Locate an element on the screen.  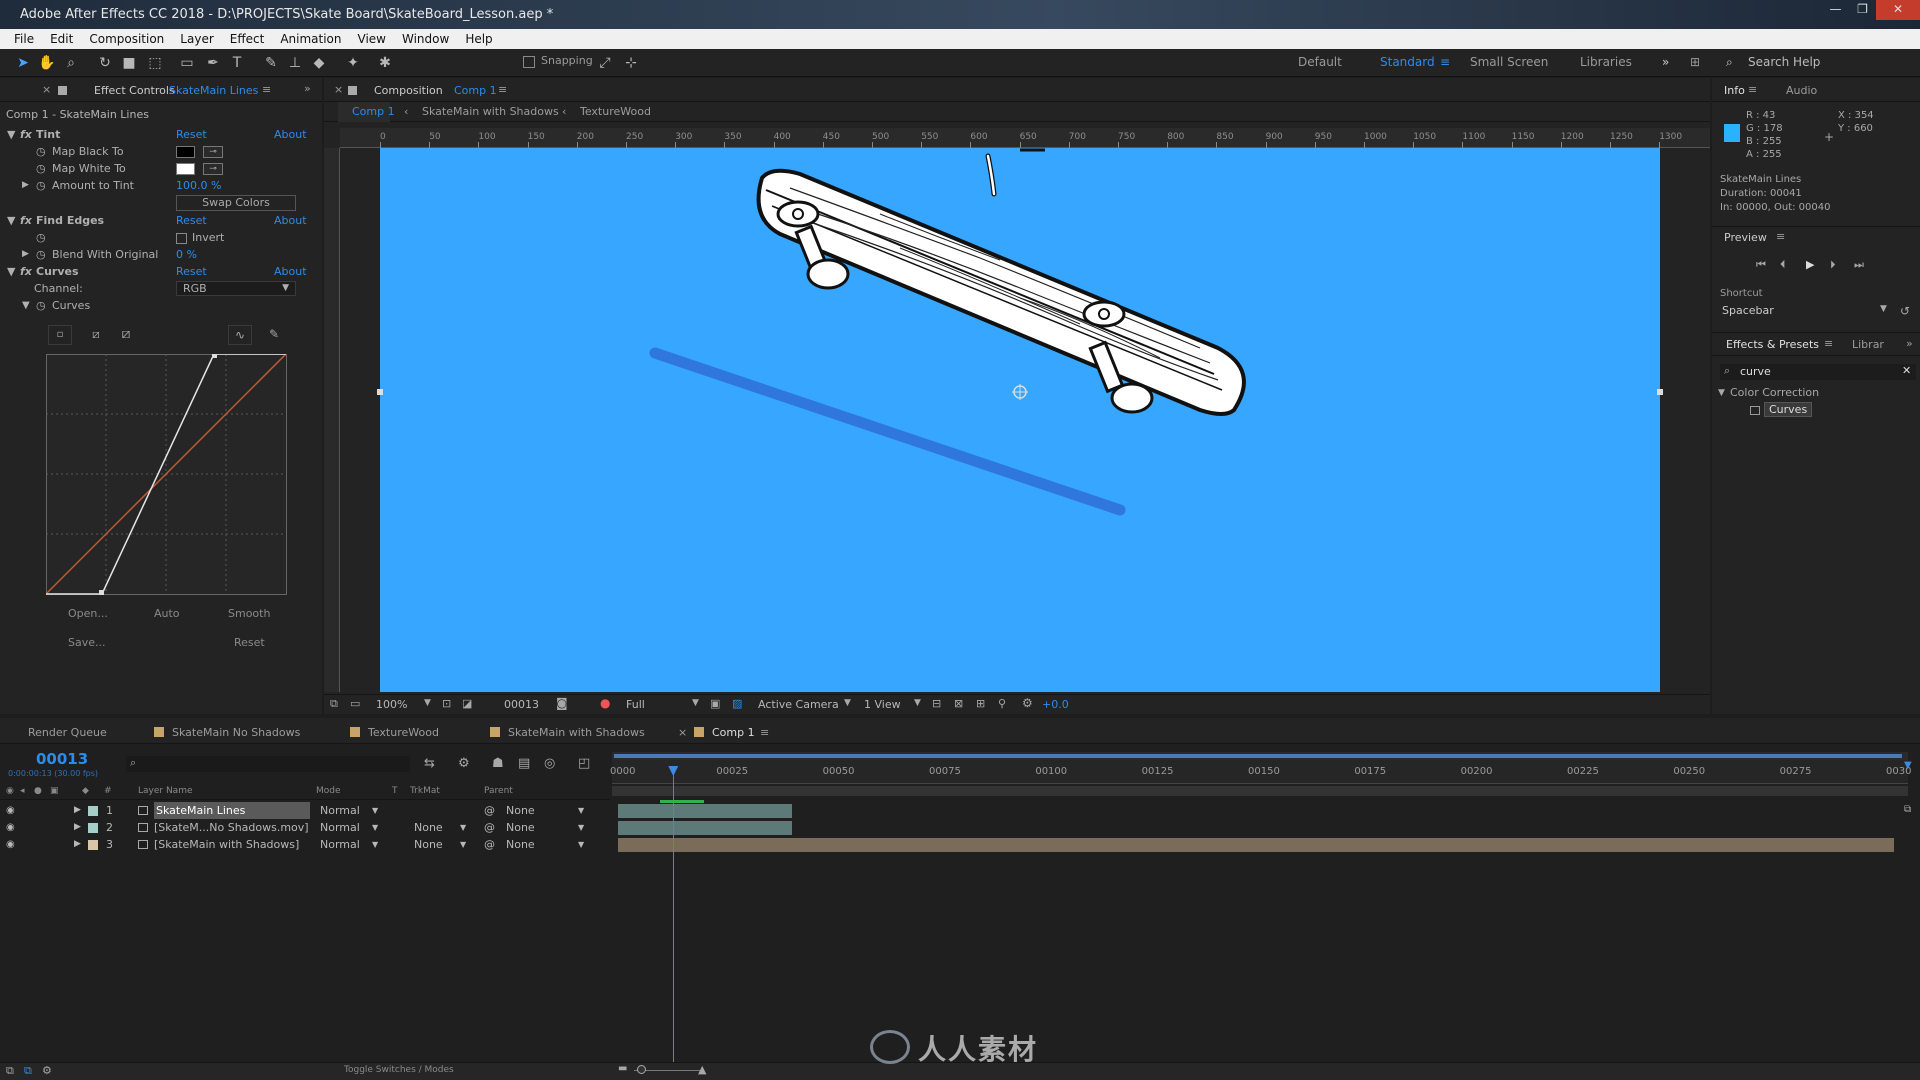
comp-end-marker-icon: ▼ is located at coordinates (1908, 765).